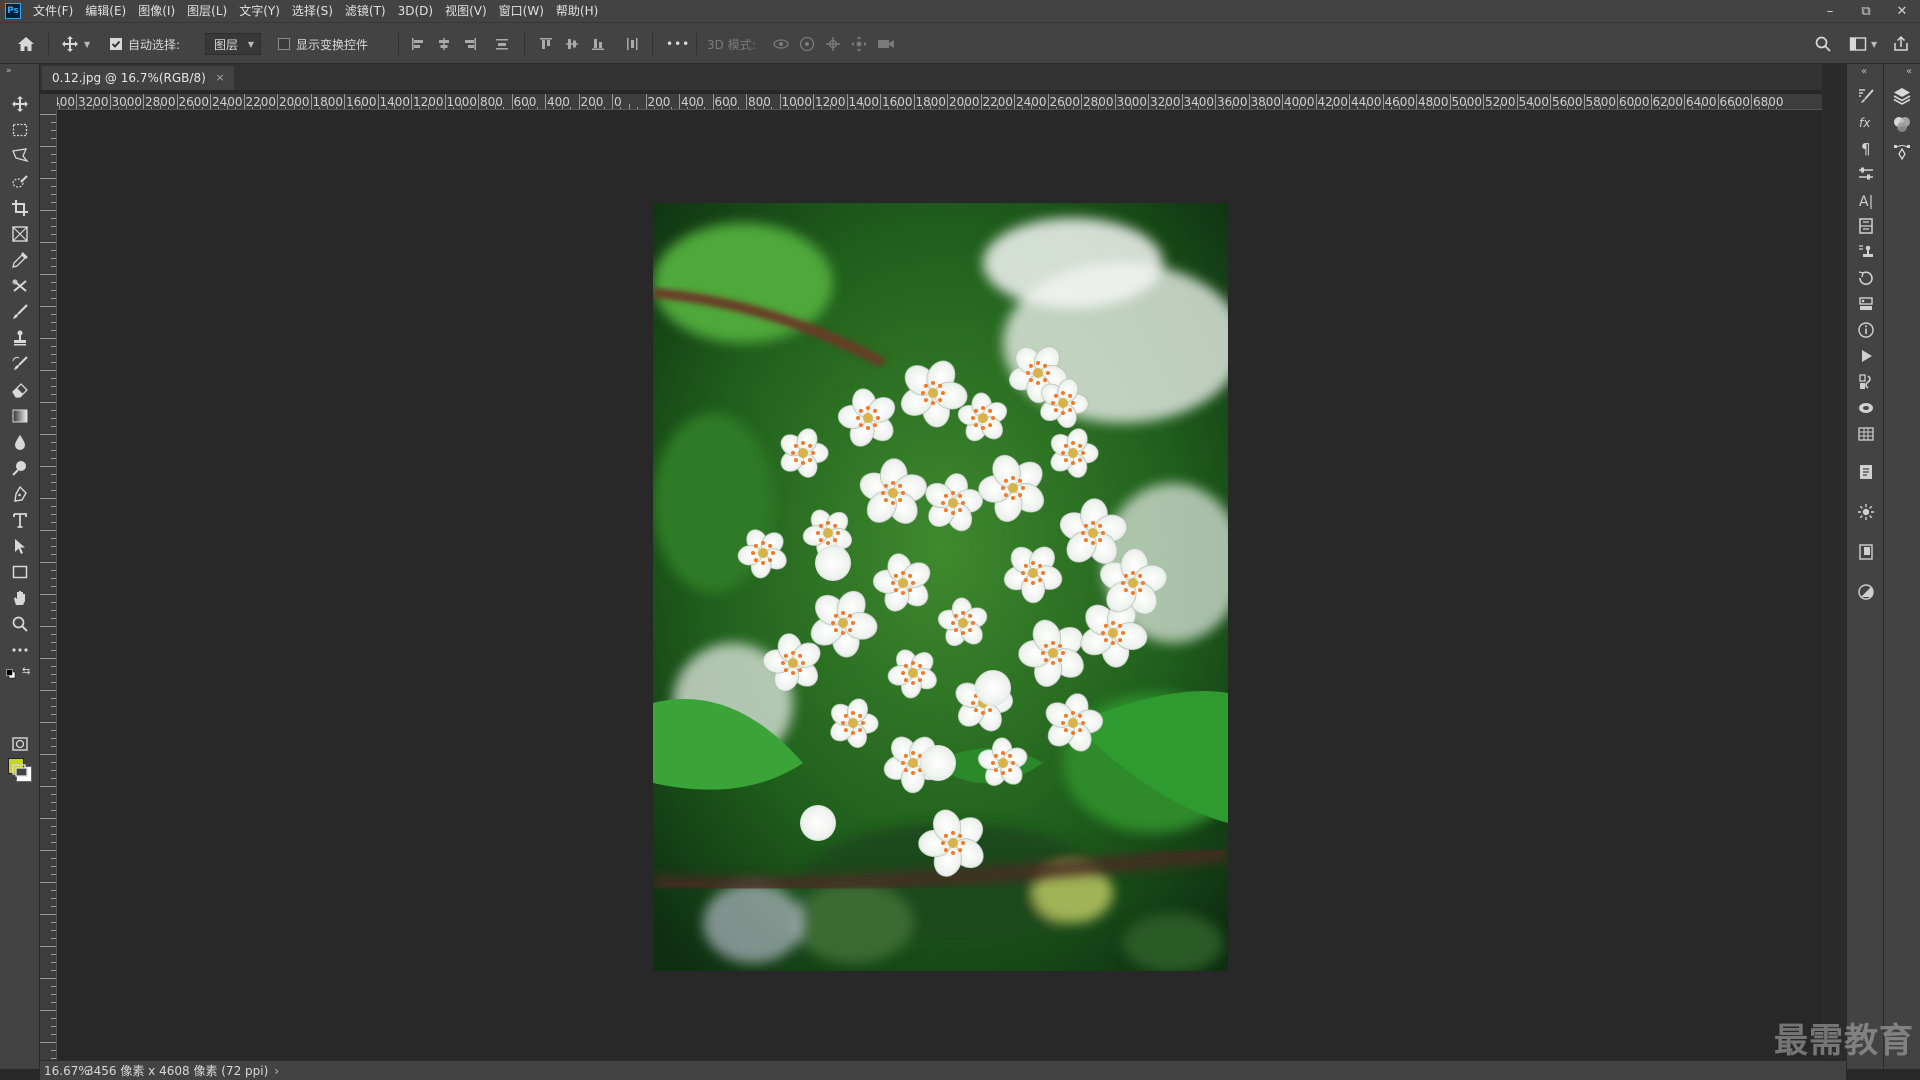 This screenshot has width=1920, height=1080. What do you see at coordinates (521, 11) in the screenshot?
I see `menu-item: 窗口(W)` at bounding box center [521, 11].